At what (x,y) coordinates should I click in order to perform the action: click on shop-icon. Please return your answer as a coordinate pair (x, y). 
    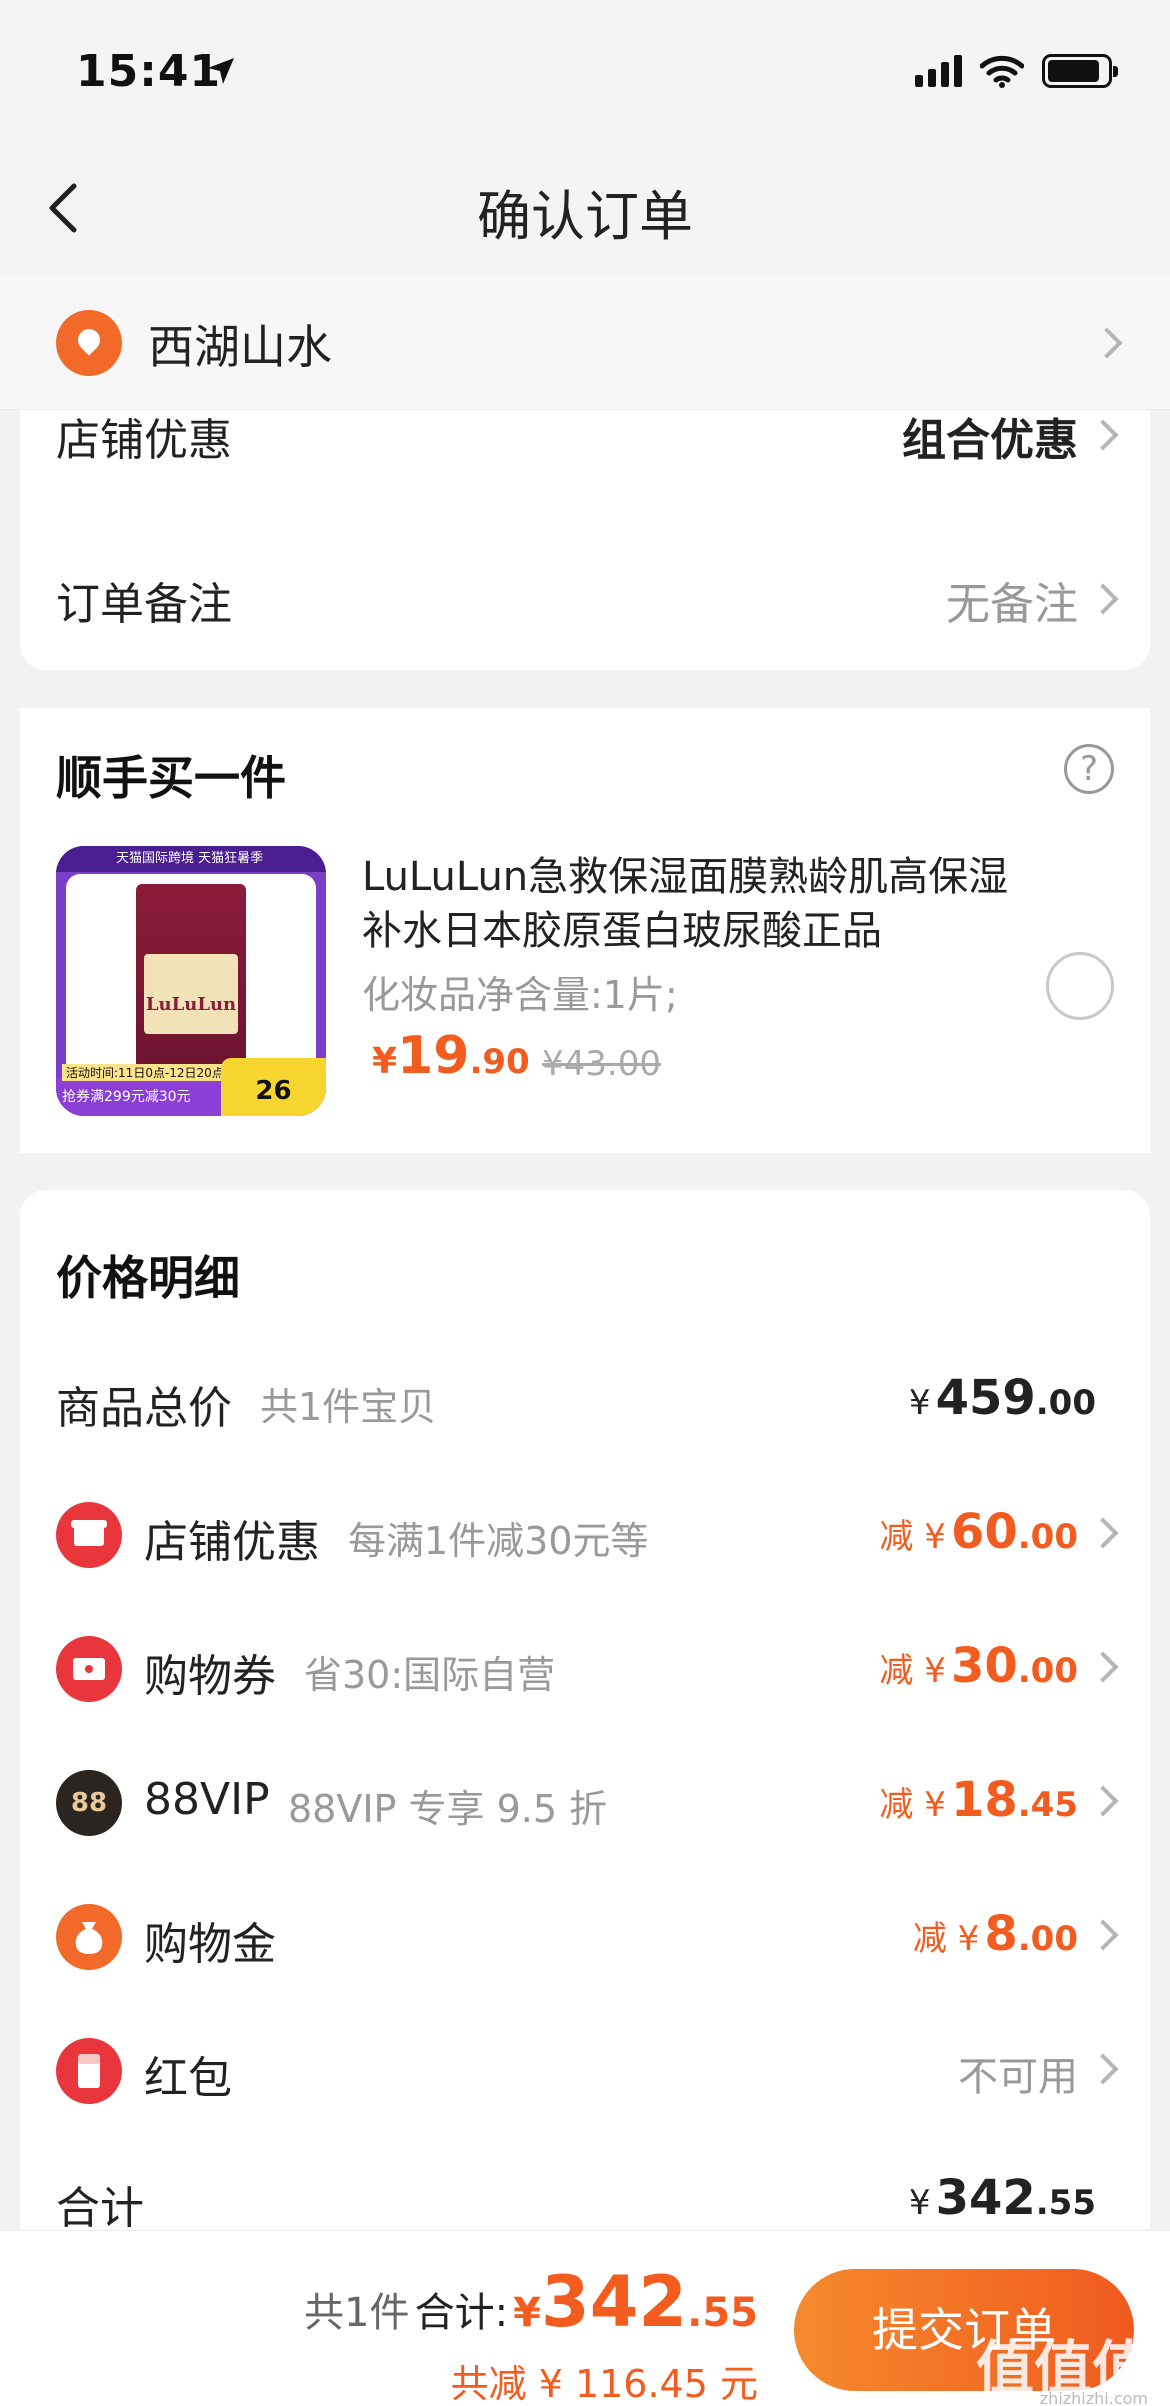
    Looking at the image, I should click on (89, 1535).